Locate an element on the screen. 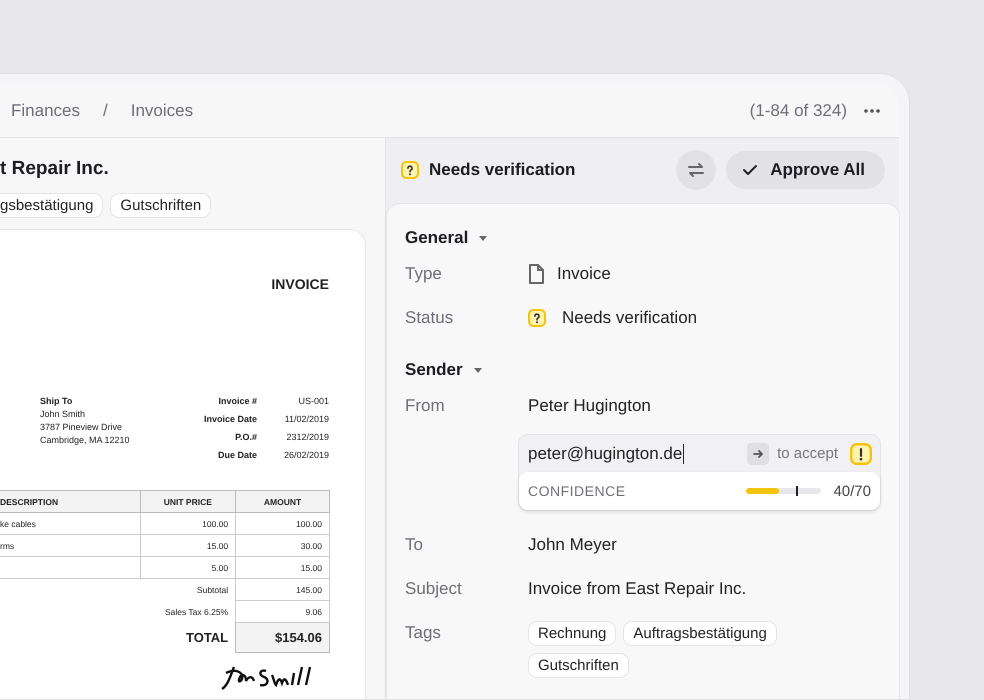  field-value: John Meyer is located at coordinates (572, 545).